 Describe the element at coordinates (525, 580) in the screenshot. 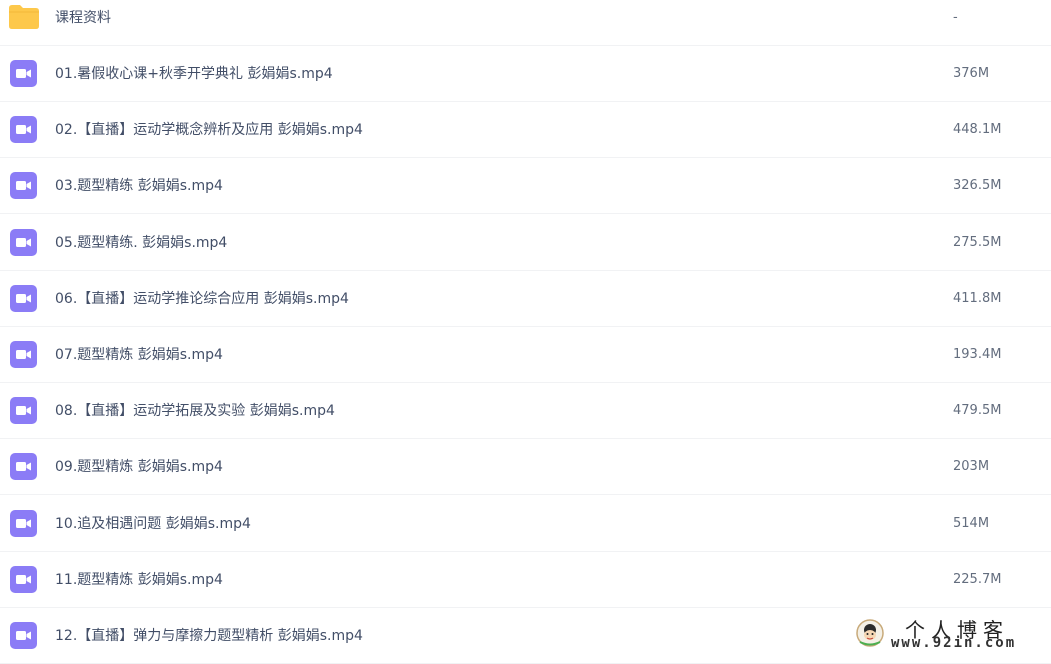

I see `file-row: 11.题型精炼 彭娟娟s.mp4 225.7M` at that location.